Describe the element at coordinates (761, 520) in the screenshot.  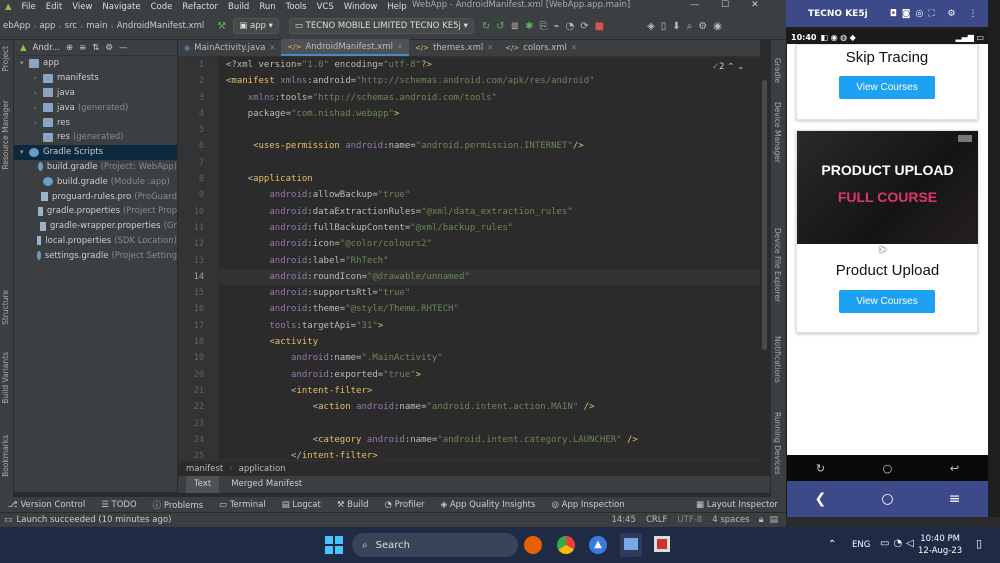
I see `lock-icon: 🔒︎` at that location.